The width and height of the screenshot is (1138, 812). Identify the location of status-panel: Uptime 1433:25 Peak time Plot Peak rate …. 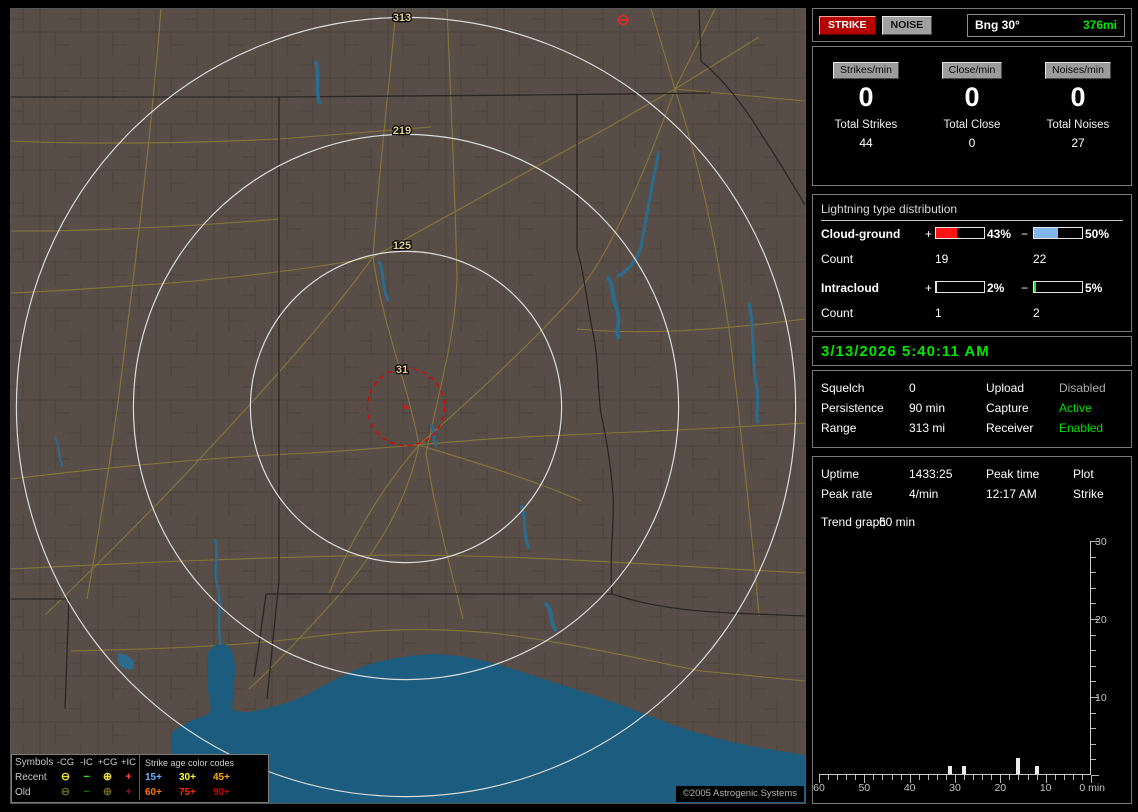
(972, 630).